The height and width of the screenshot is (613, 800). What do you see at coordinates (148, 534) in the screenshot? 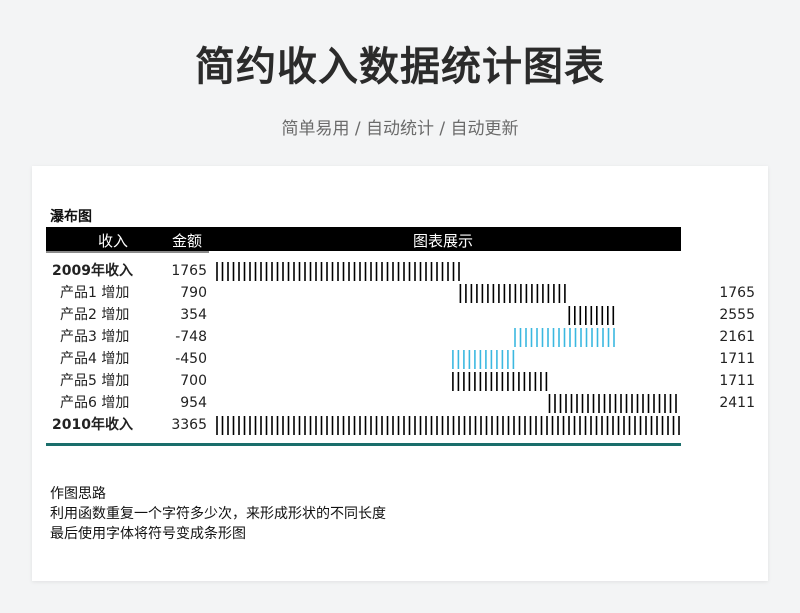
I see `notes-line-2: 最后使用字体将符号变成条形图` at bounding box center [148, 534].